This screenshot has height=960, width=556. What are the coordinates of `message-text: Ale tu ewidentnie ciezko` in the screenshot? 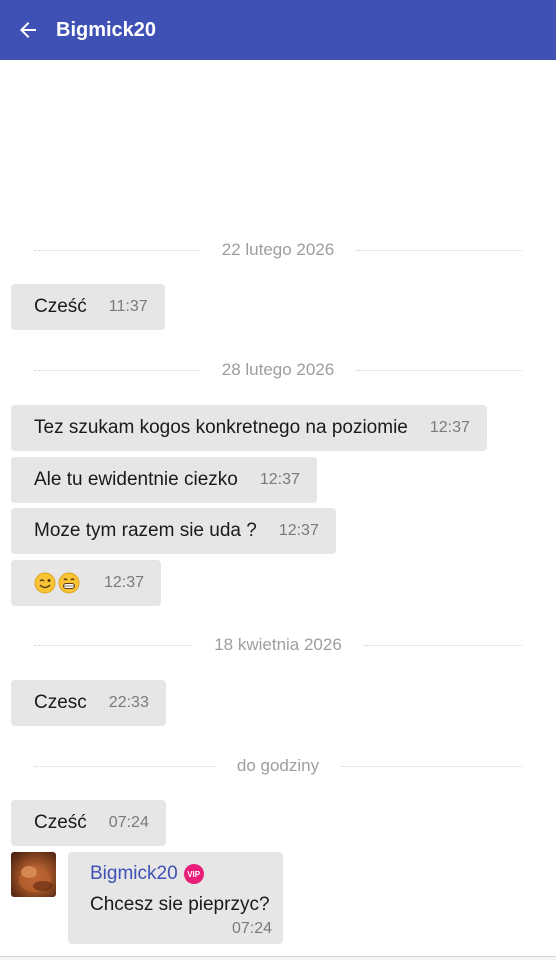 It's located at (136, 479).